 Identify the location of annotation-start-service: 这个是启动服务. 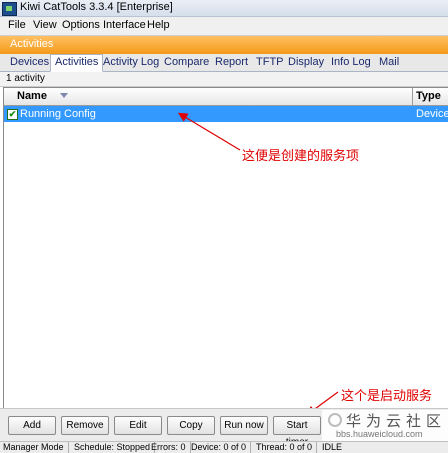
(387, 396).